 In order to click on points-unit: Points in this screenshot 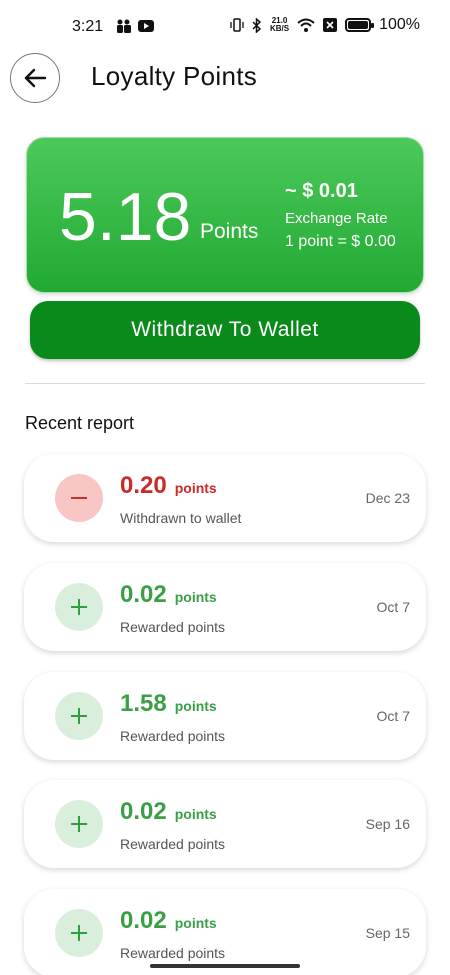, I will do `click(229, 231)`.